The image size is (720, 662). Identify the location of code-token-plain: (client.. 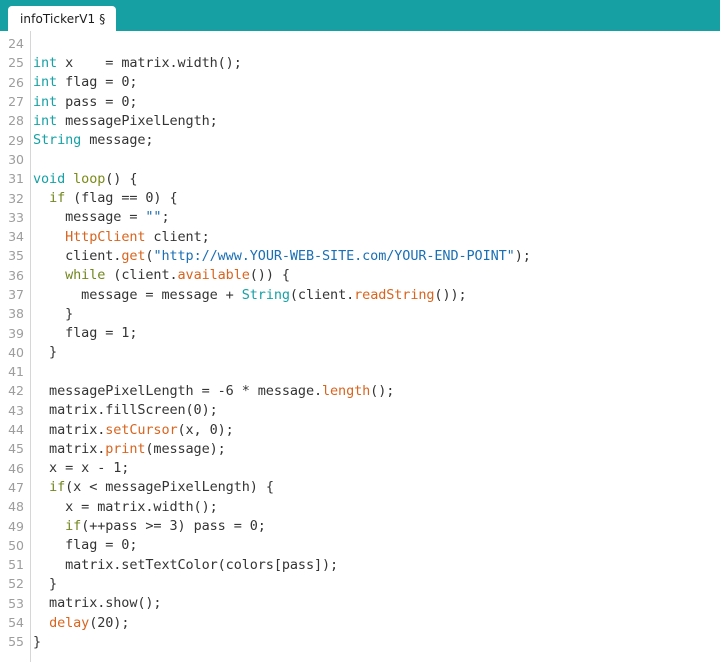
(141, 275).